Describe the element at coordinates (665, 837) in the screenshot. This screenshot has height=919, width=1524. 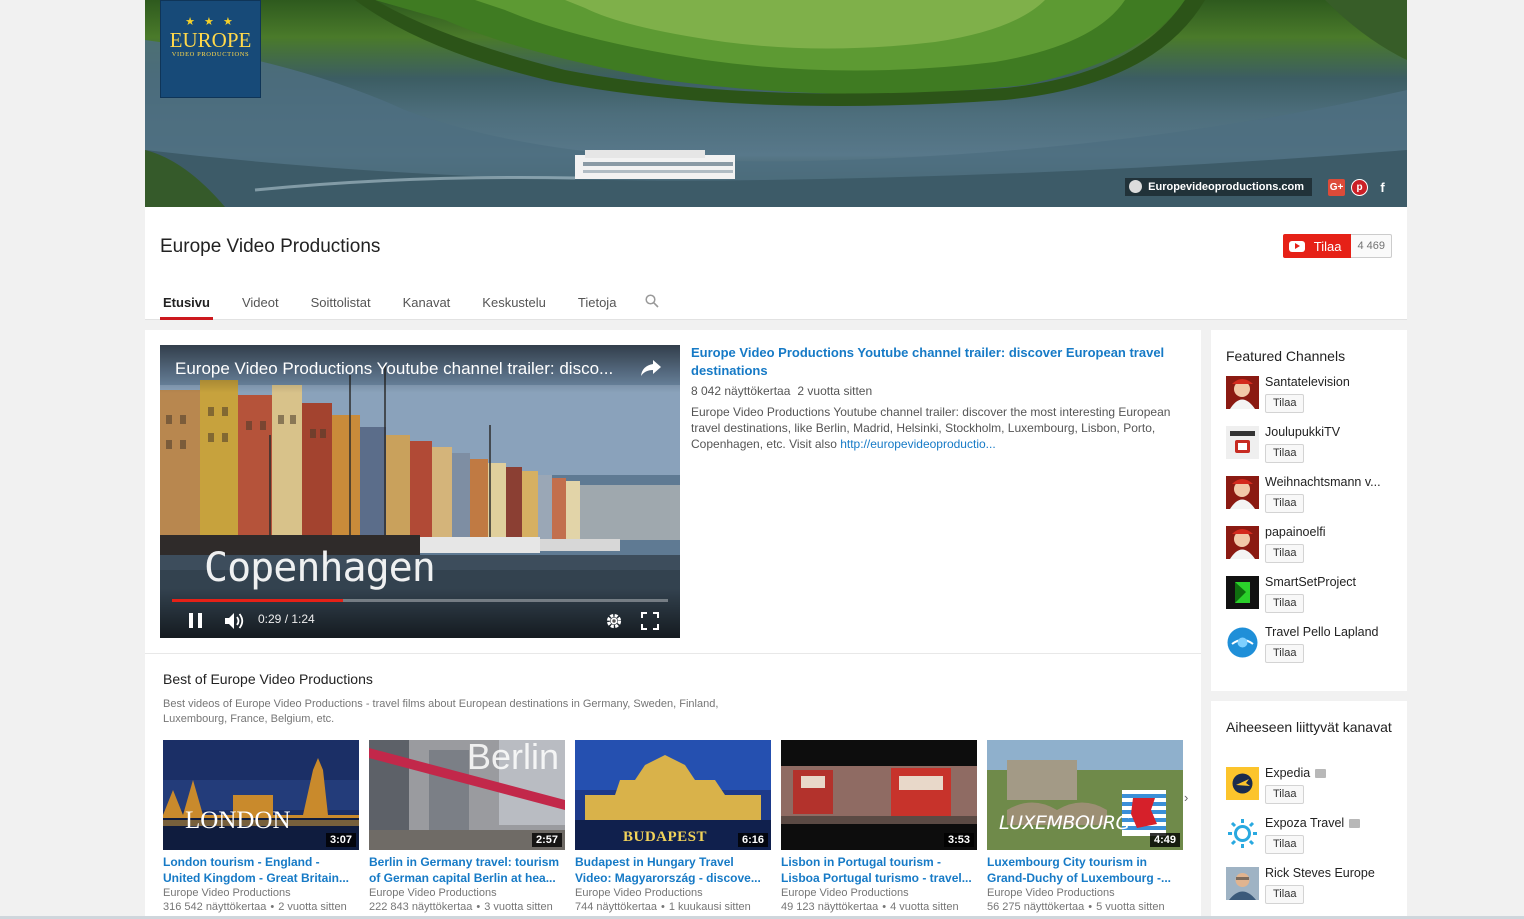
I see `thumbnail-caption: BUDAPEST` at that location.